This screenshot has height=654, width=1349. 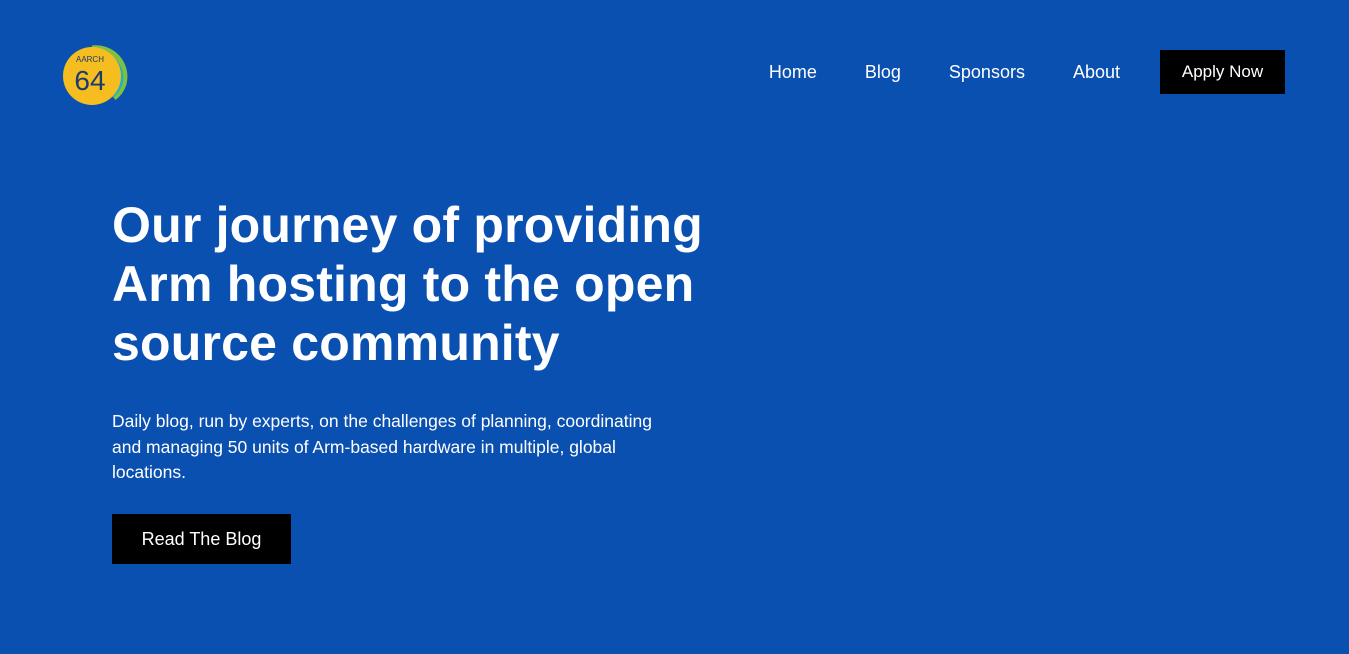 What do you see at coordinates (201, 539) in the screenshot?
I see `read-the-blog-button: Read The Blog` at bounding box center [201, 539].